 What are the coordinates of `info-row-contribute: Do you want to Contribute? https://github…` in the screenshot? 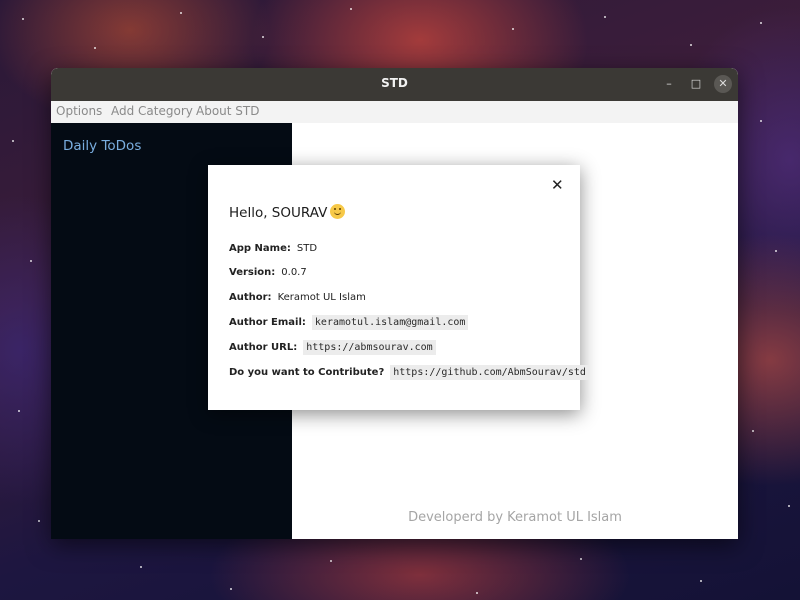 It's located at (409, 372).